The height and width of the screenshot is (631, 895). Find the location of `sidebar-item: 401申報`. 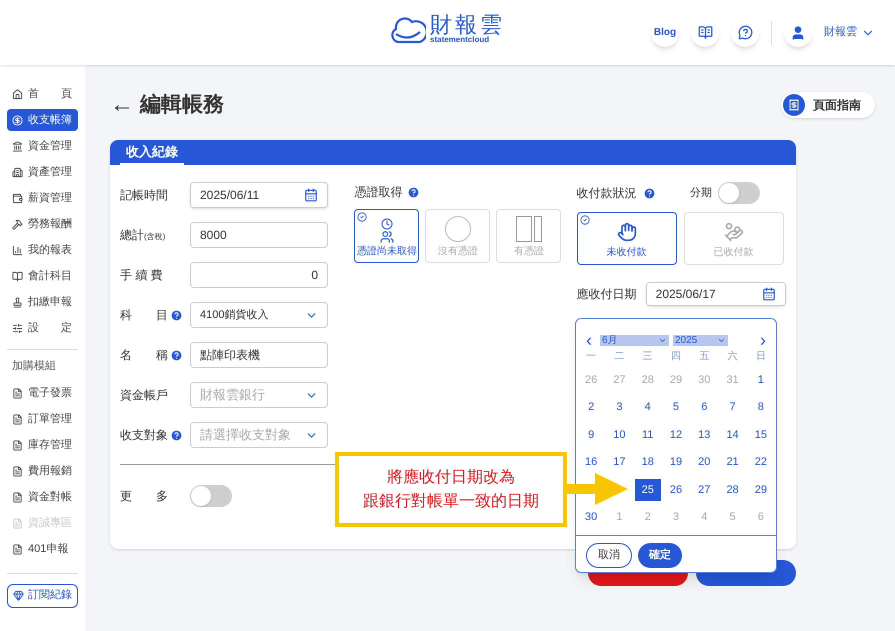

sidebar-item: 401申報 is located at coordinates (42, 549).